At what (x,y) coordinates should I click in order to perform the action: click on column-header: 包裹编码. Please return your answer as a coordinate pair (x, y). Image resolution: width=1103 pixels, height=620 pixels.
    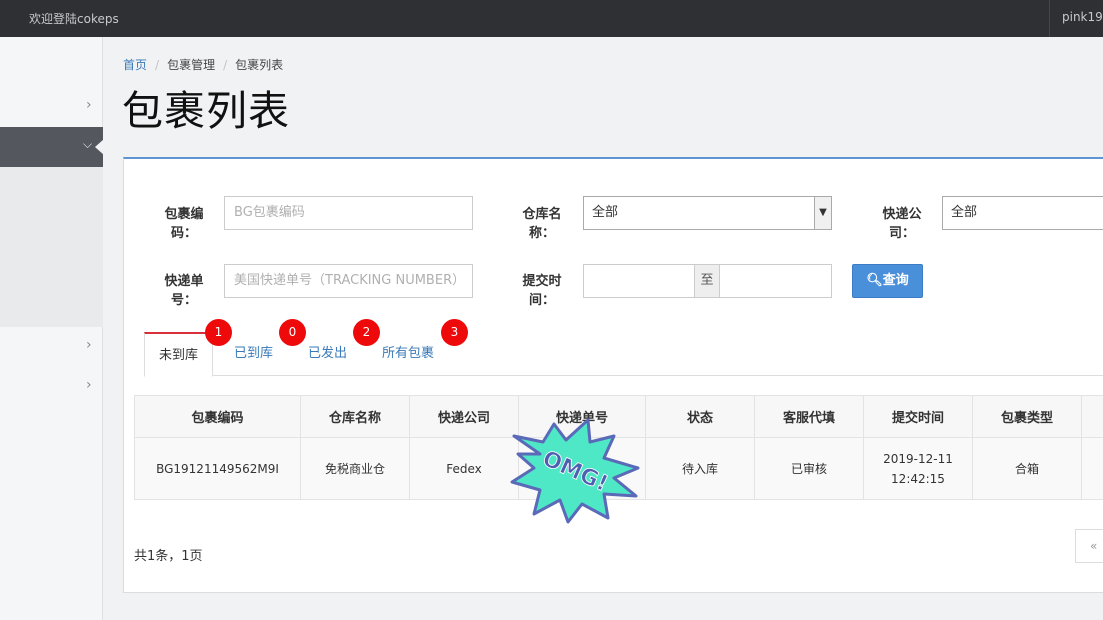
    Looking at the image, I should click on (217, 416).